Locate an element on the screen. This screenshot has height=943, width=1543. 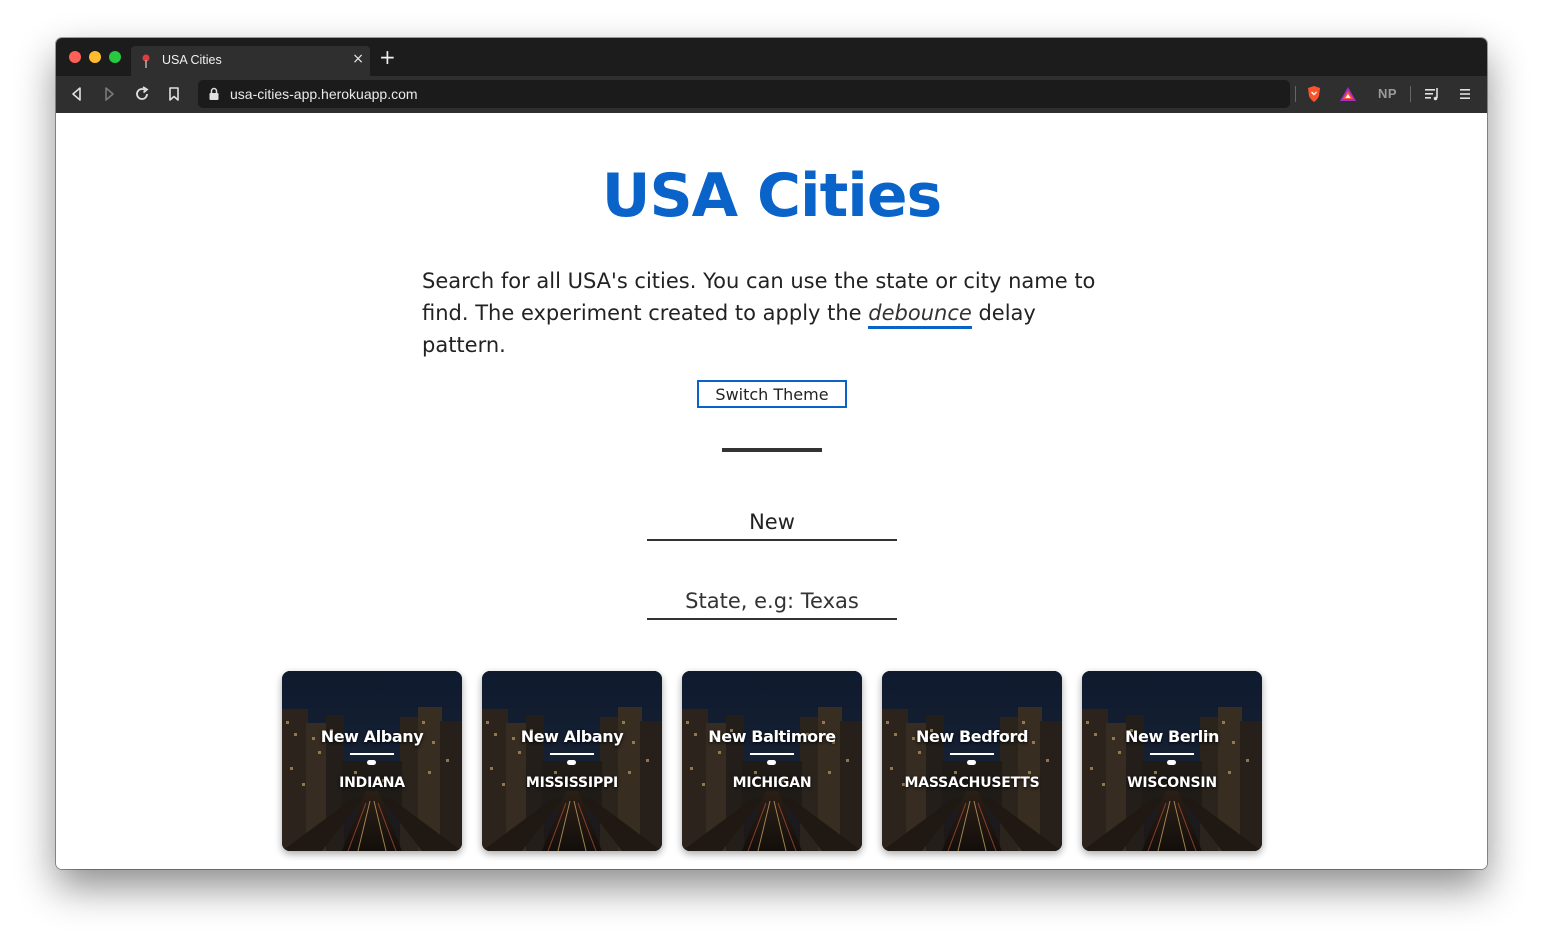
close-tab-icon: × is located at coordinates (358, 59).